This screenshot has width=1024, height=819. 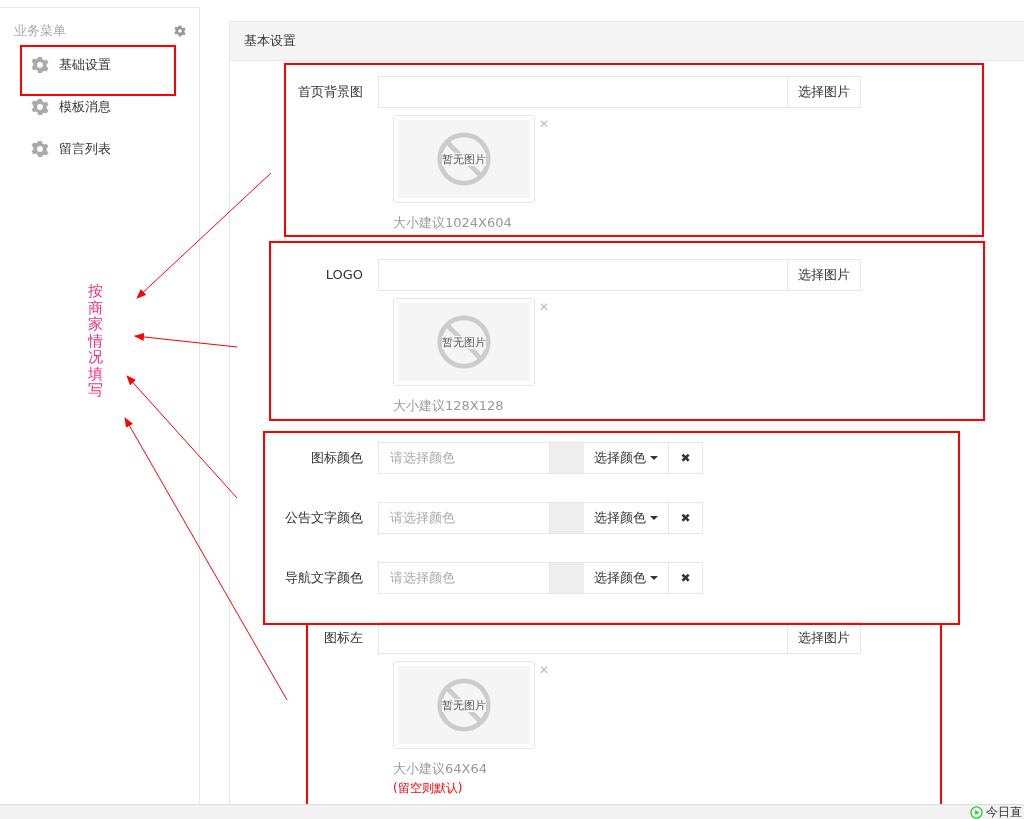 What do you see at coordinates (344, 275) in the screenshot?
I see `field-label: LOGO` at bounding box center [344, 275].